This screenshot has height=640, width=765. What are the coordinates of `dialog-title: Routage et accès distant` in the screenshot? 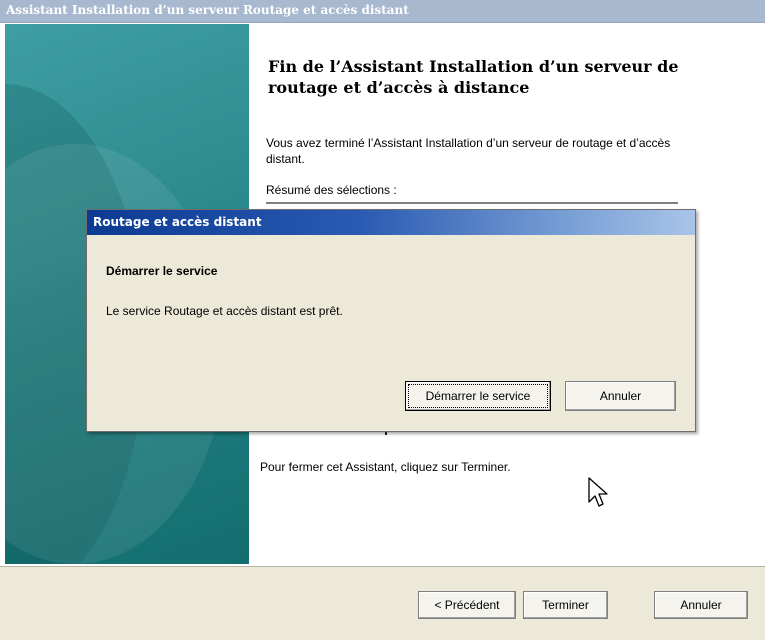 It's located at (177, 222).